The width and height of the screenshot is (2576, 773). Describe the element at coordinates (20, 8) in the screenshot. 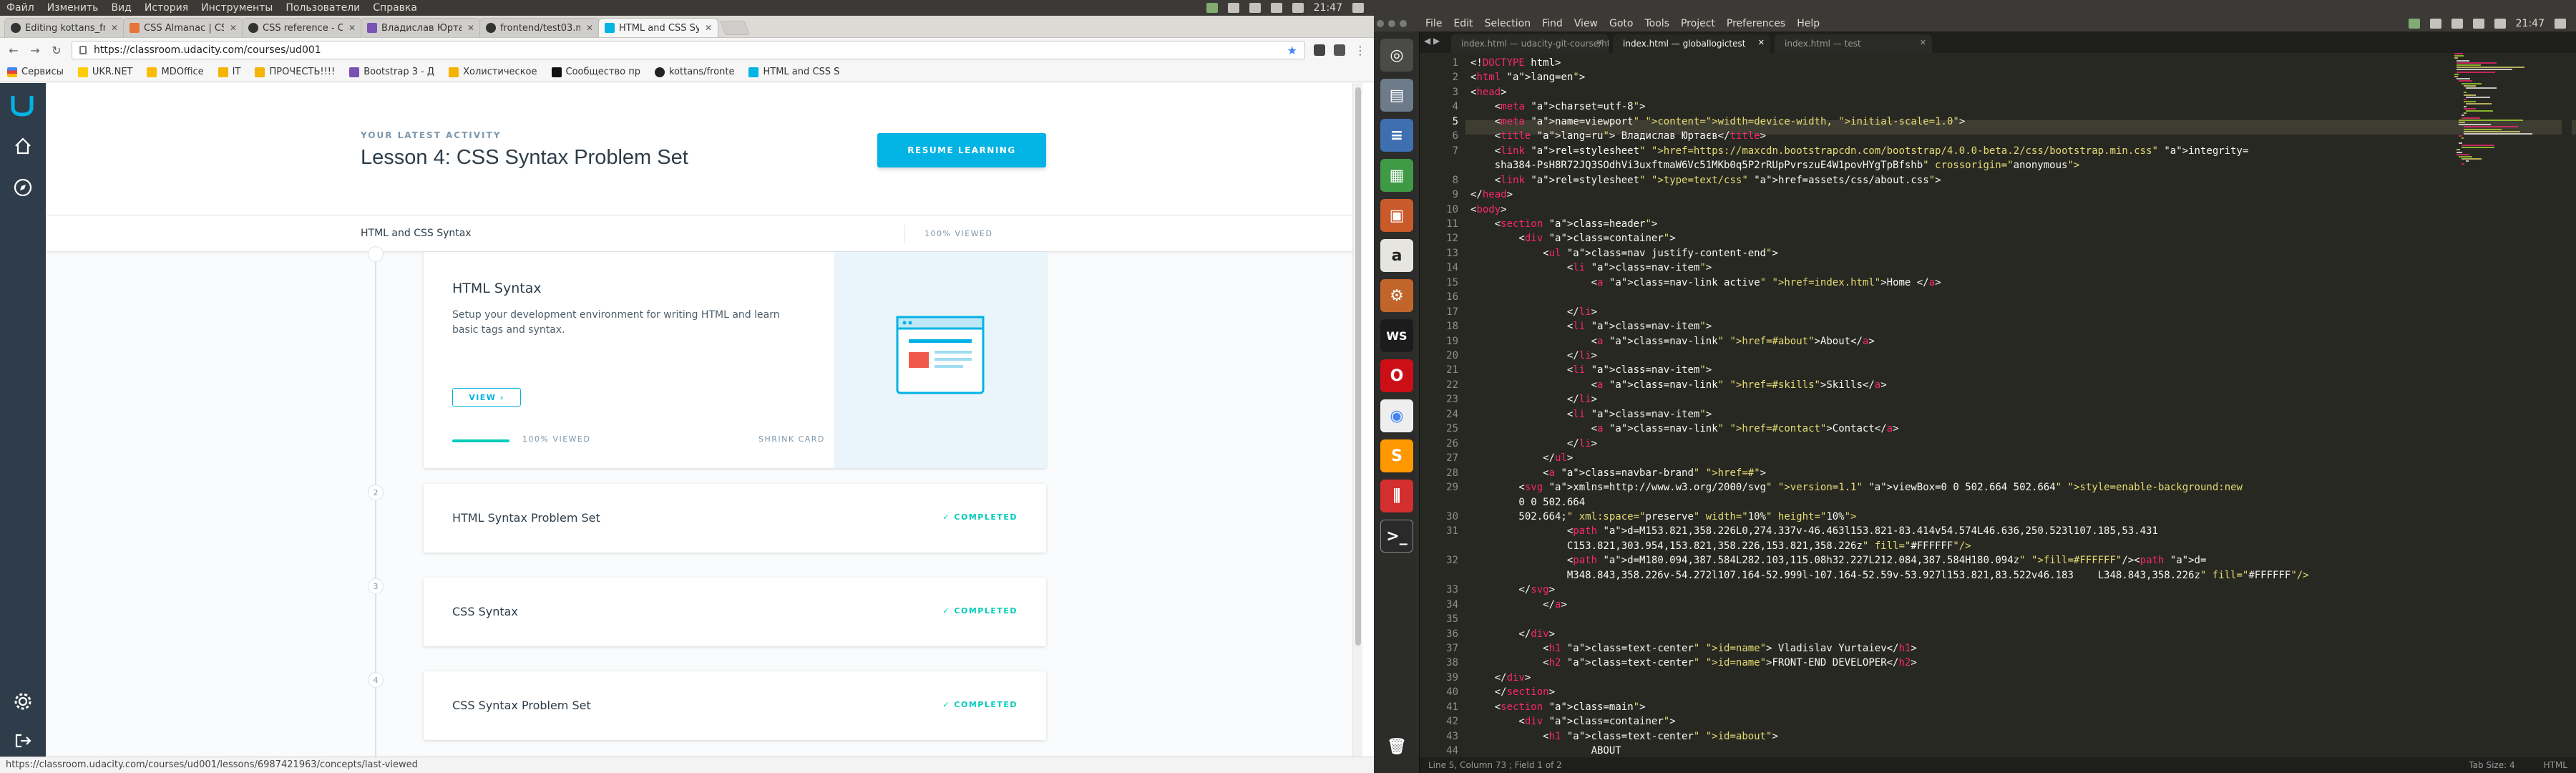

I see `menu-item: Файл` at that location.